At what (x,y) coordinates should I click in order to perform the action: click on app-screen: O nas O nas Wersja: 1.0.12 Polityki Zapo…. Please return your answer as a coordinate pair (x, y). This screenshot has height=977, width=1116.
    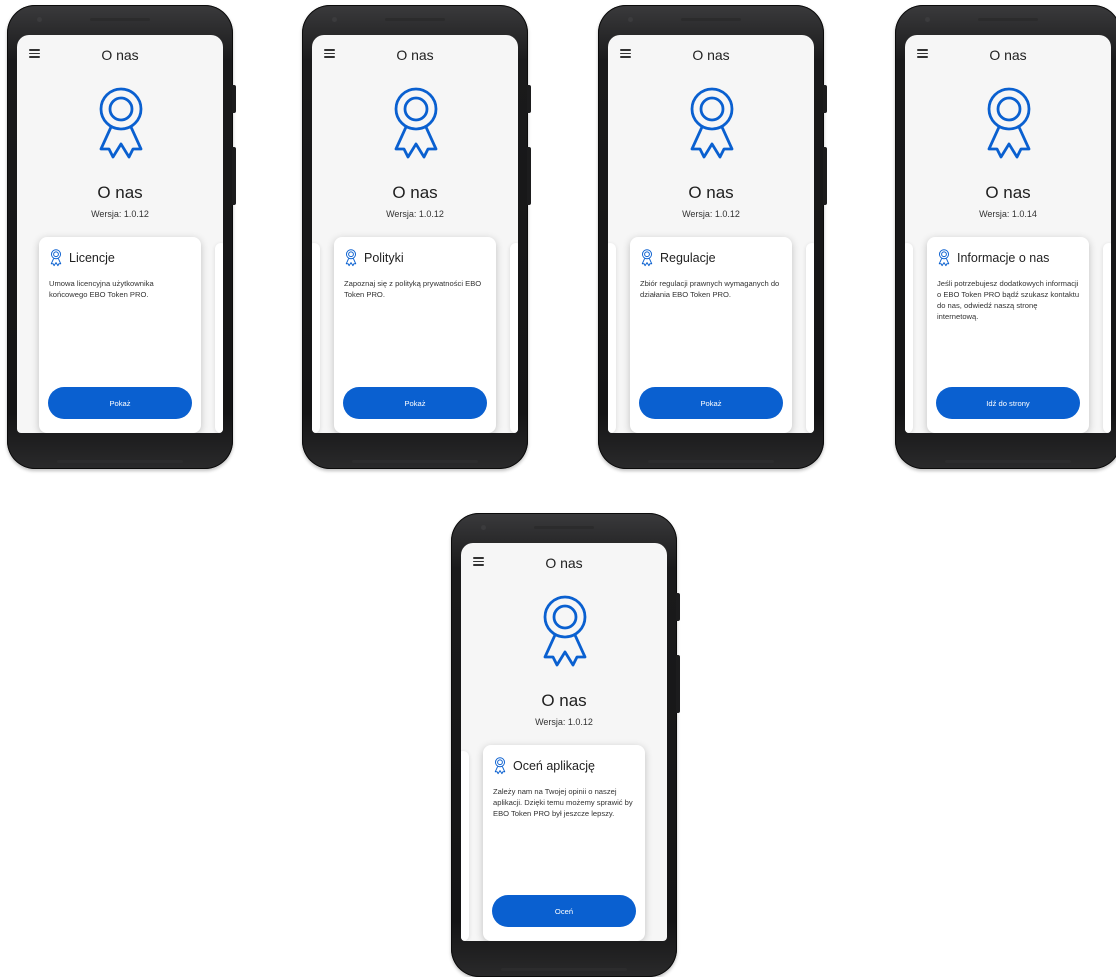
    Looking at the image, I should click on (415, 234).